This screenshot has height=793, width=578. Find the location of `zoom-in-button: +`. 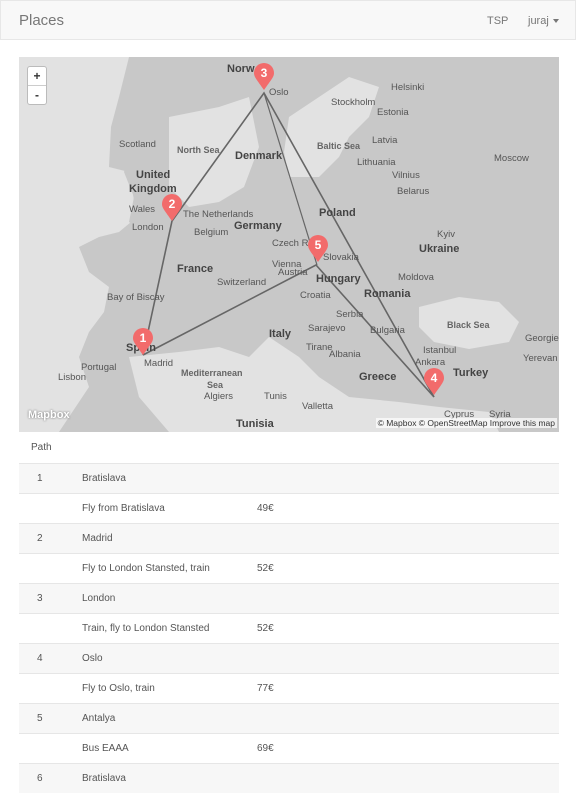

zoom-in-button: + is located at coordinates (37, 76).